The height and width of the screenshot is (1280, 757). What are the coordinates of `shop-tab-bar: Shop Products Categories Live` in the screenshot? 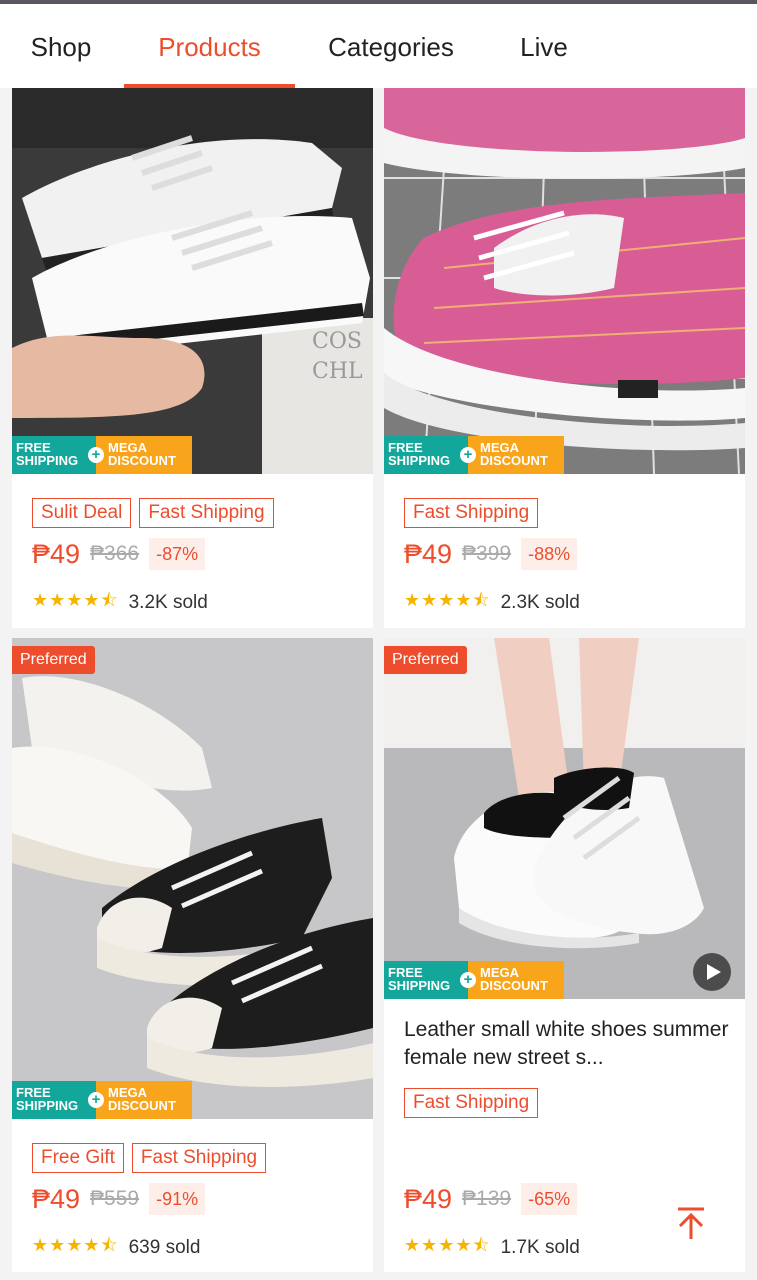 It's located at (378, 46).